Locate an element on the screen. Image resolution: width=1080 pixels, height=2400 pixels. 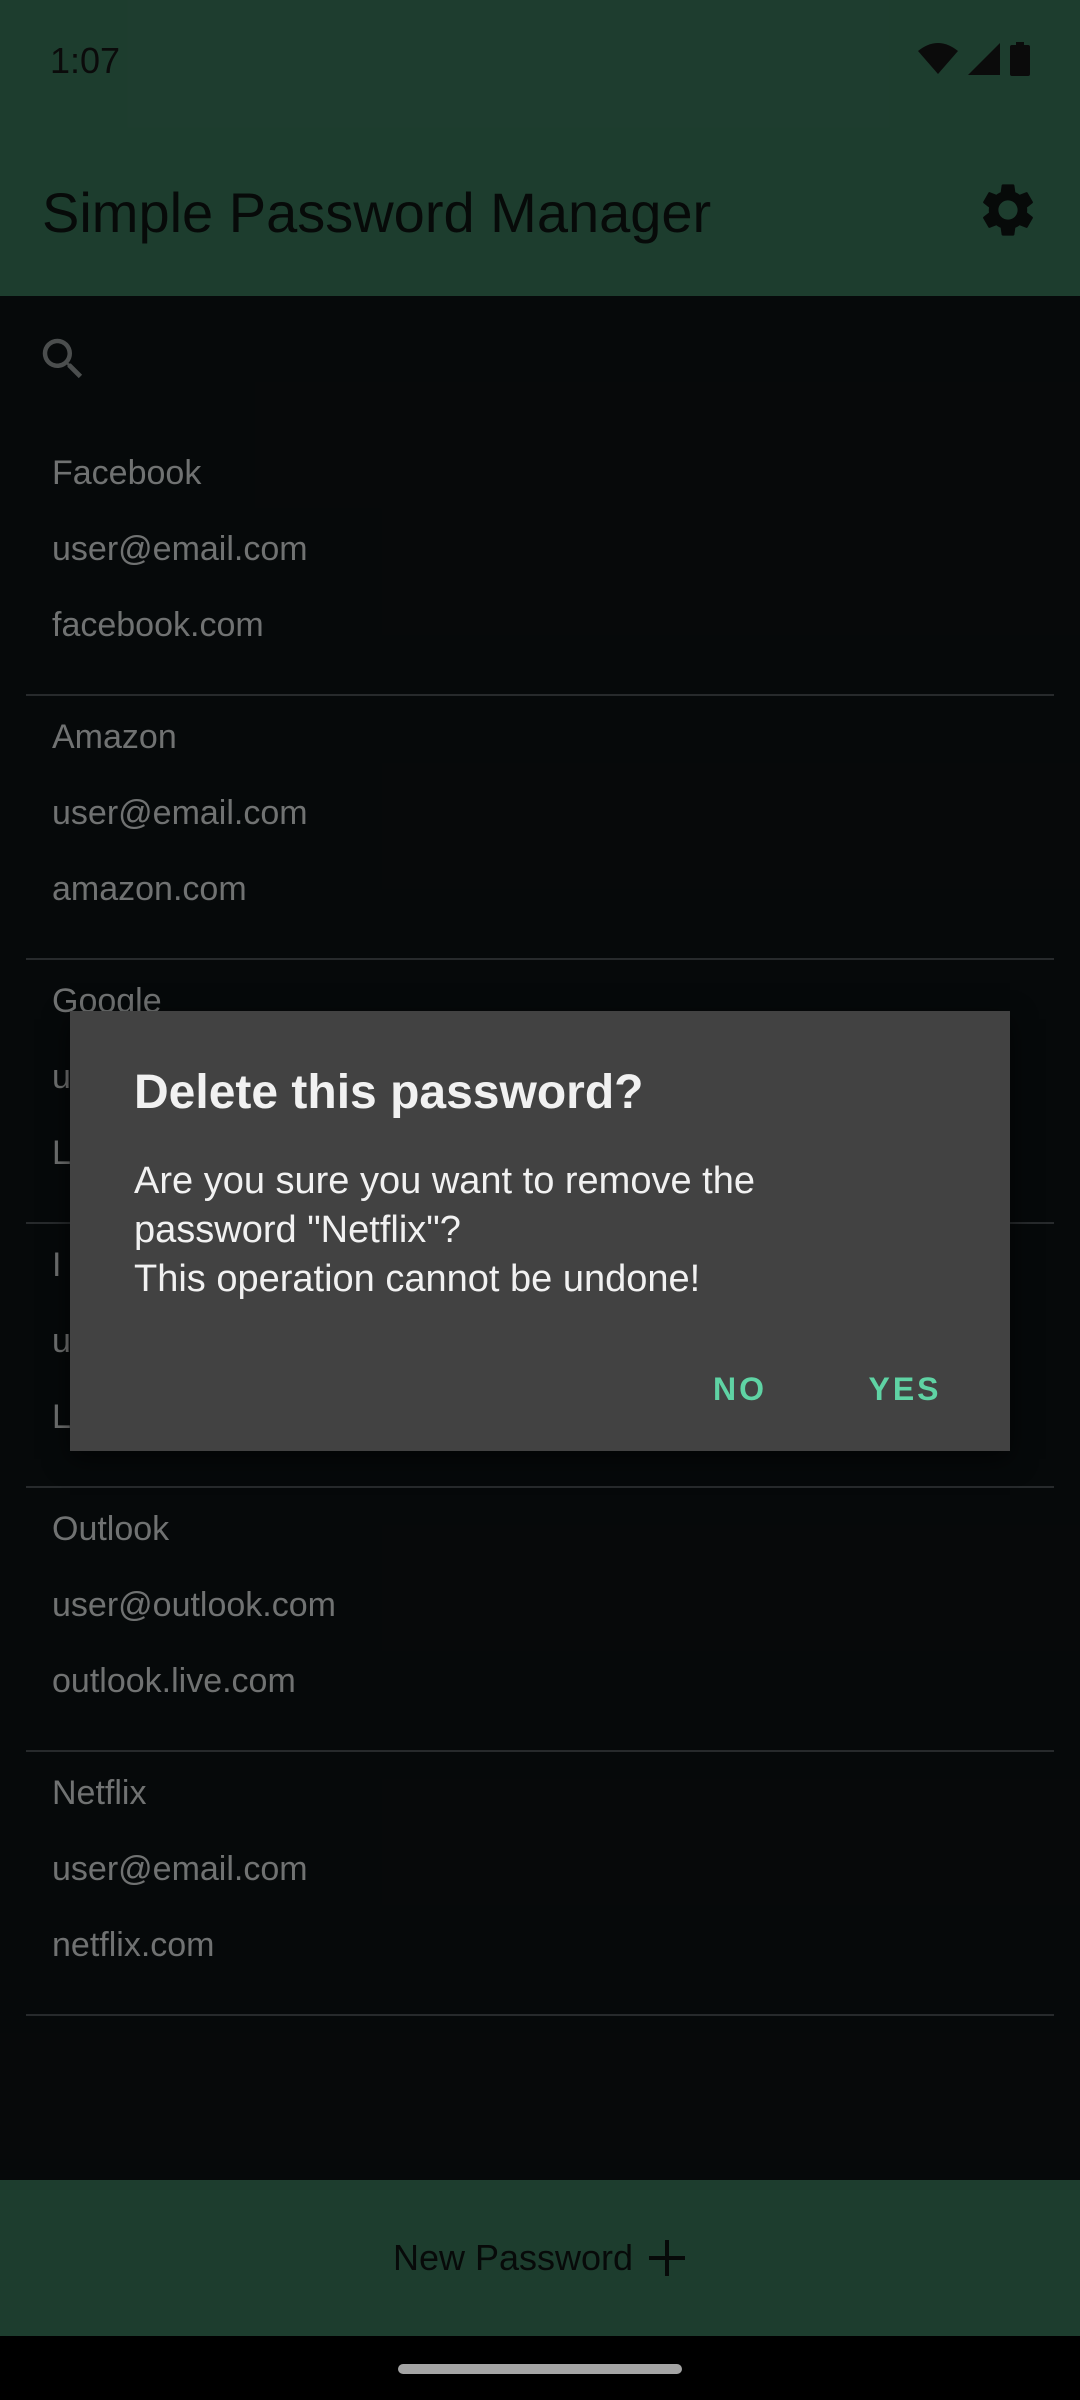
status-icons is located at coordinates (974, 59).